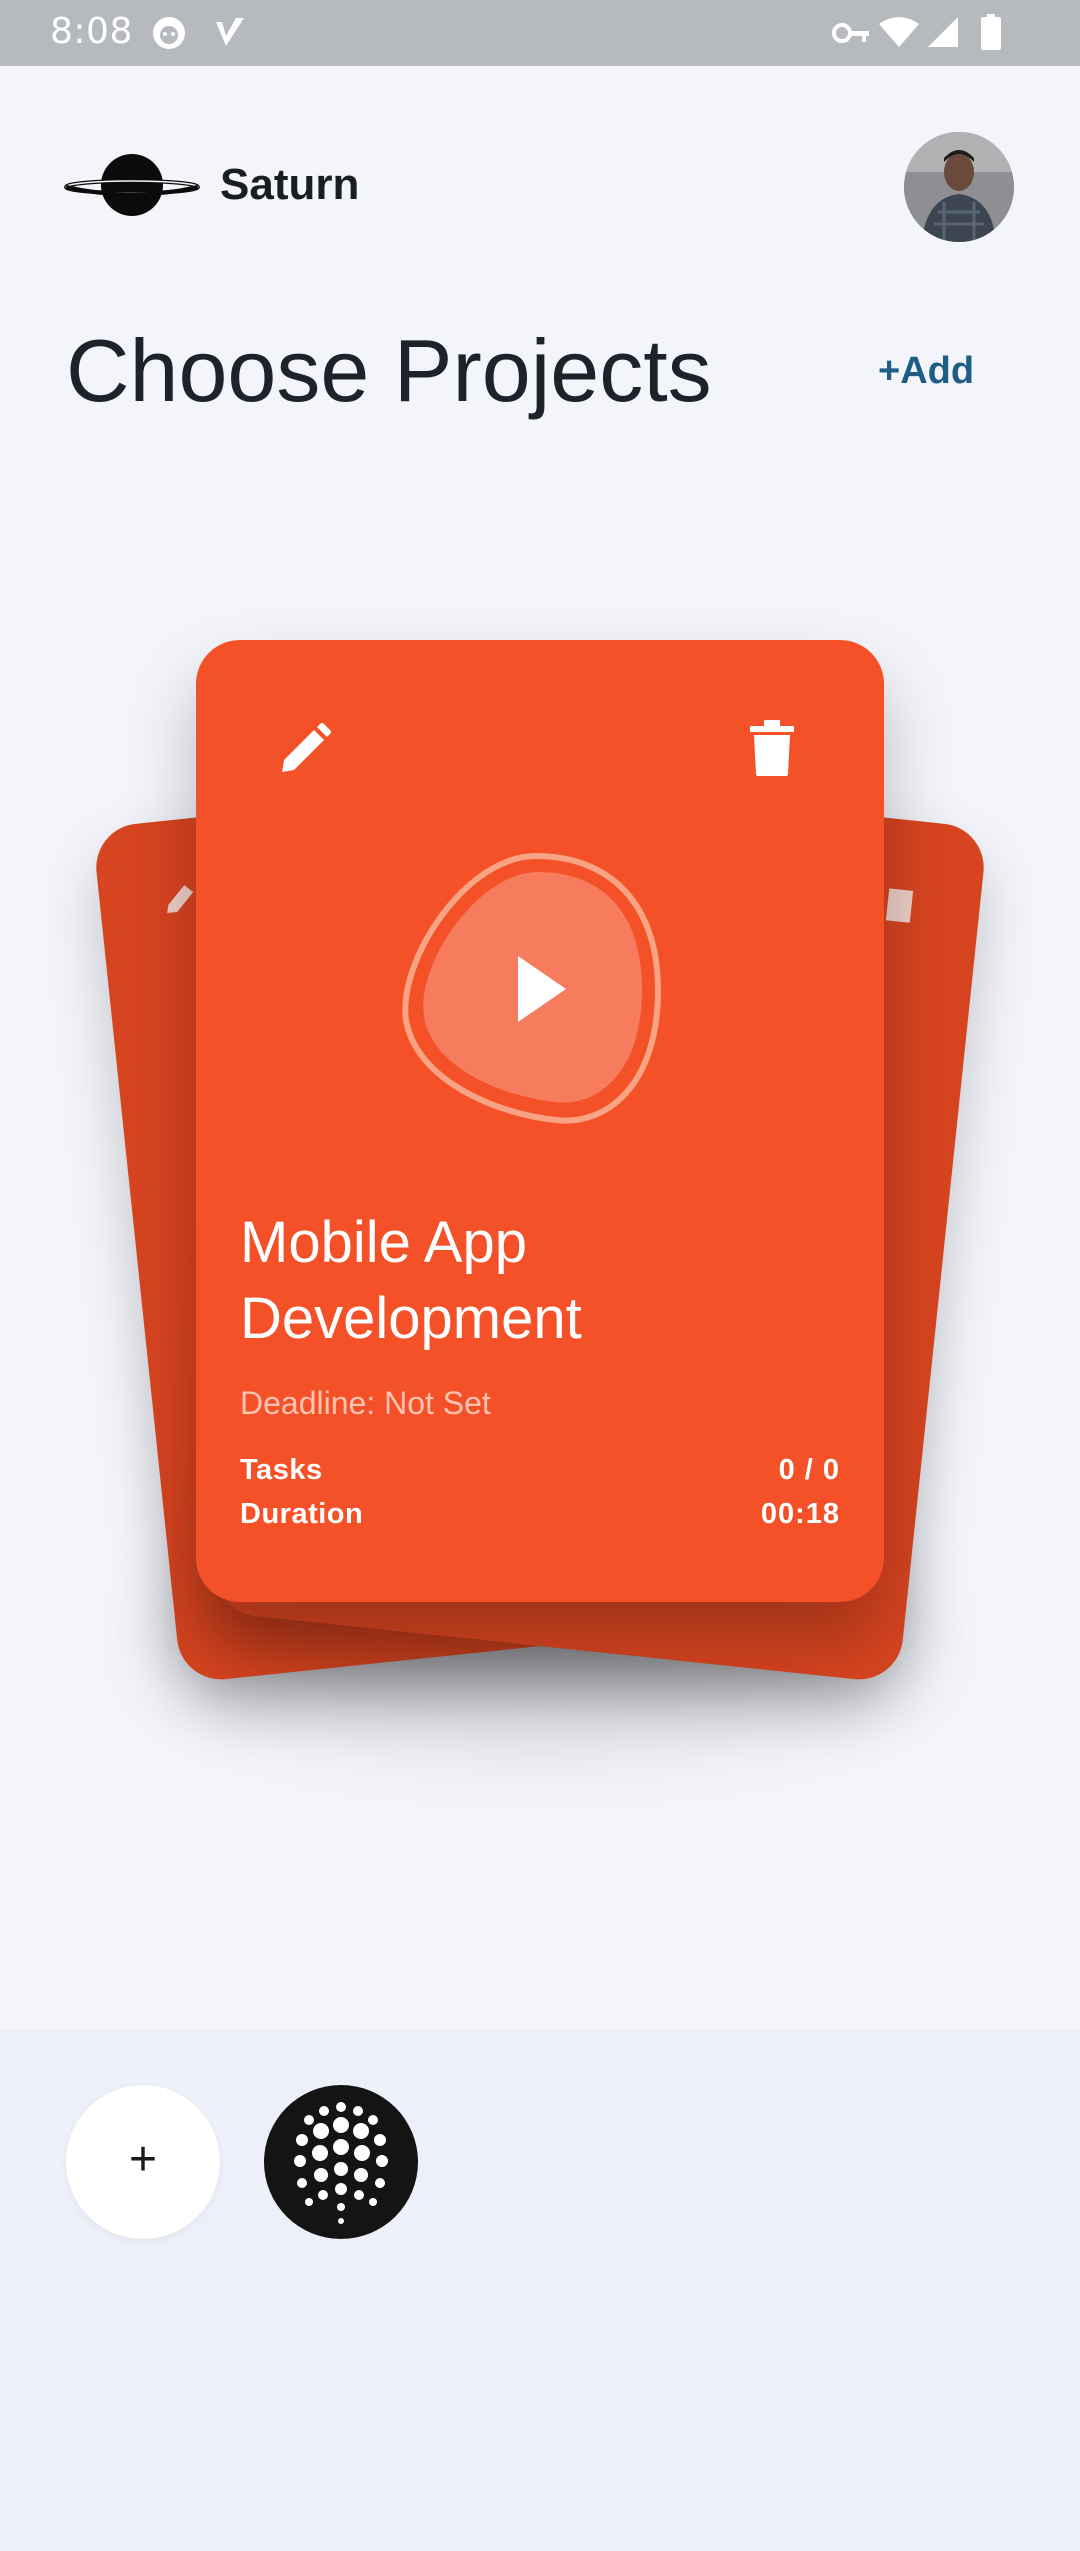  I want to click on cat-icon, so click(169, 35).